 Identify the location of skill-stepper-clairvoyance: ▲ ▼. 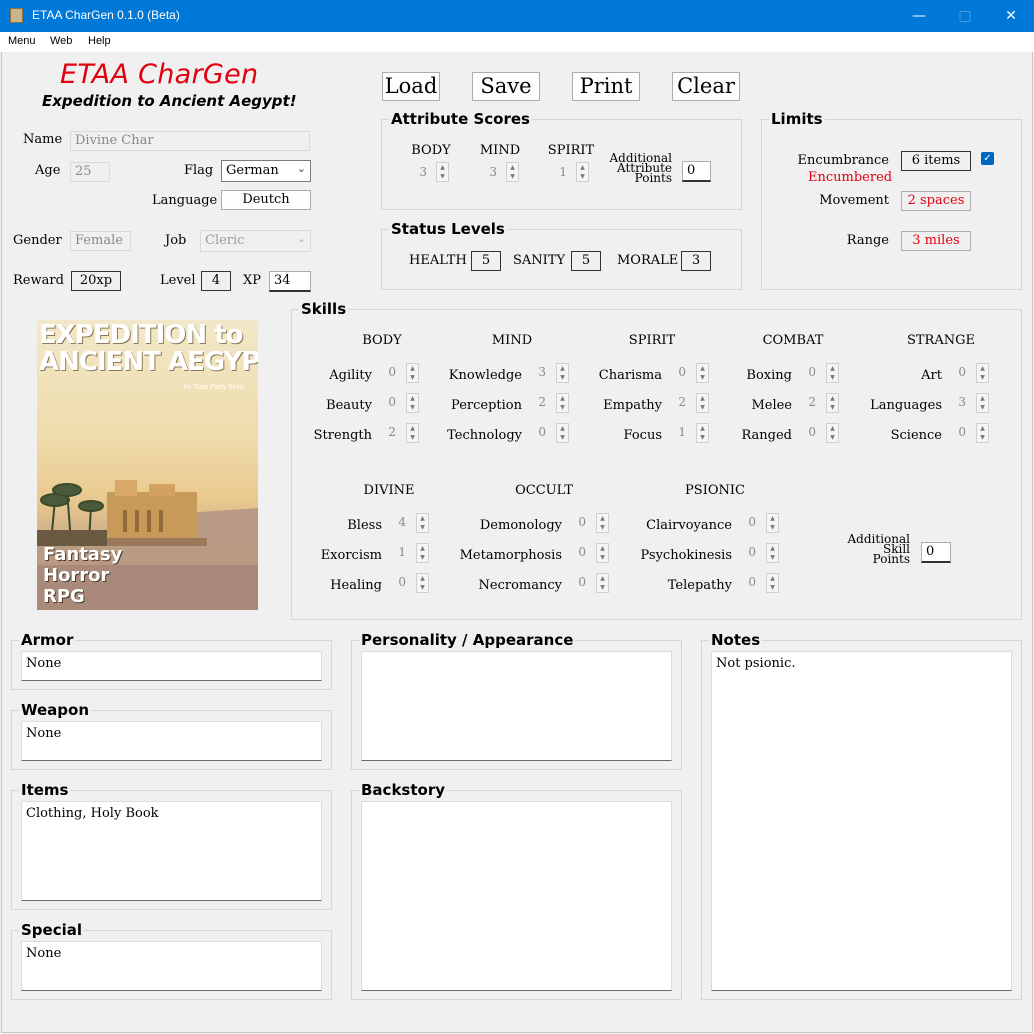
(772, 523).